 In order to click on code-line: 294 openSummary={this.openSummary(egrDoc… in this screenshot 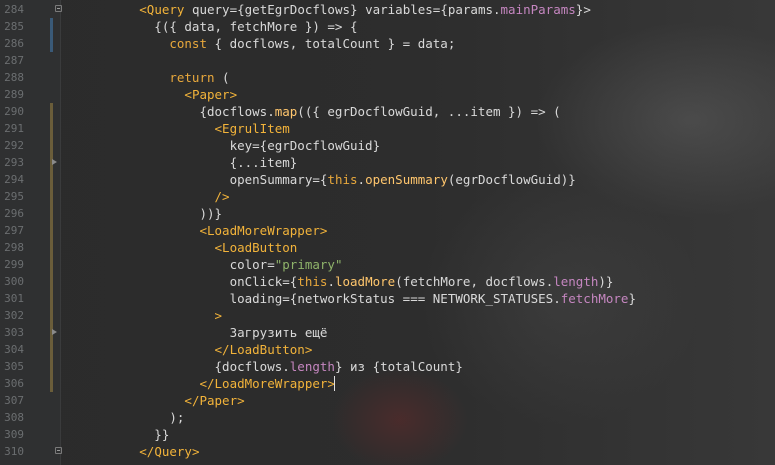, I will do `click(387, 179)`.